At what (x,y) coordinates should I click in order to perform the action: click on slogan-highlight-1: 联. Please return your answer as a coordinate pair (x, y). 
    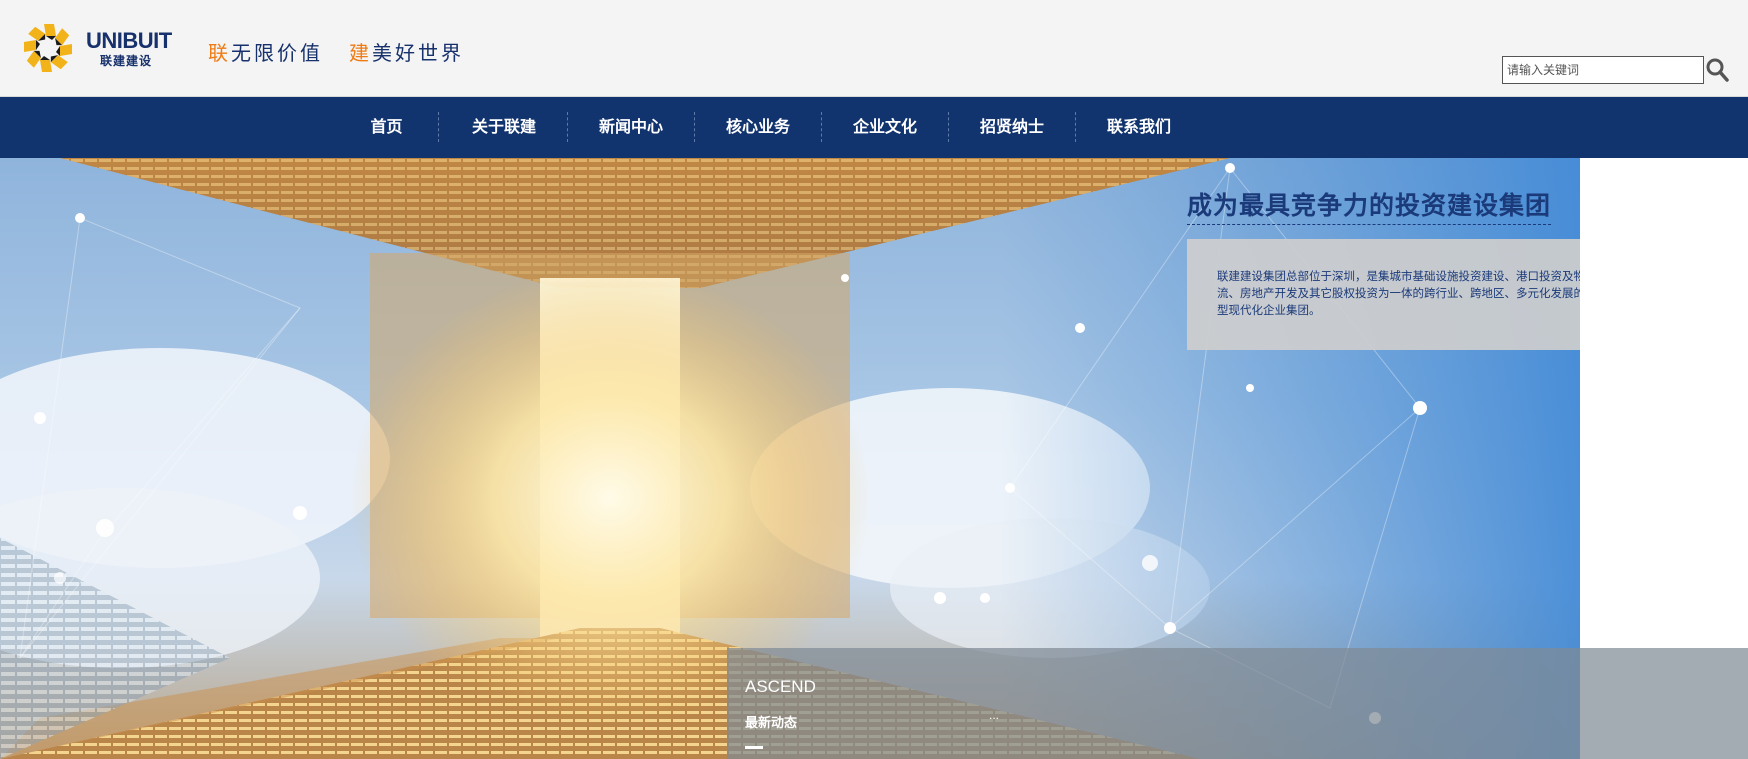
    Looking at the image, I should click on (219, 54).